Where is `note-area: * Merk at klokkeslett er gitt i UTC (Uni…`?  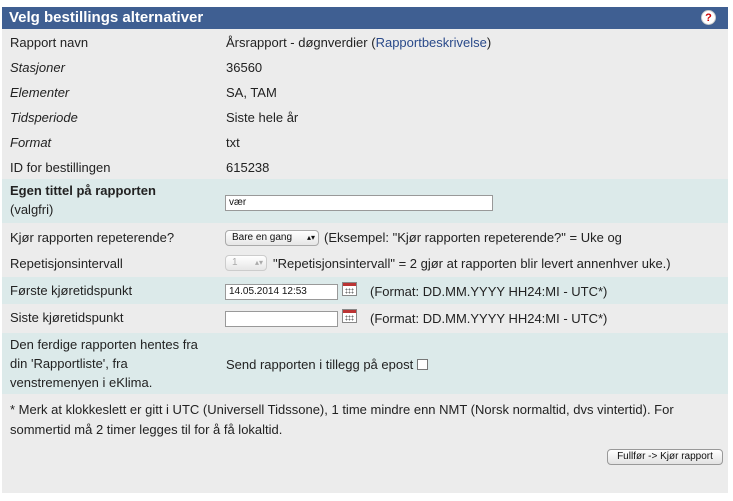 note-area: * Merk at klokkeslett er gitt i UTC (Uni… is located at coordinates (365, 424).